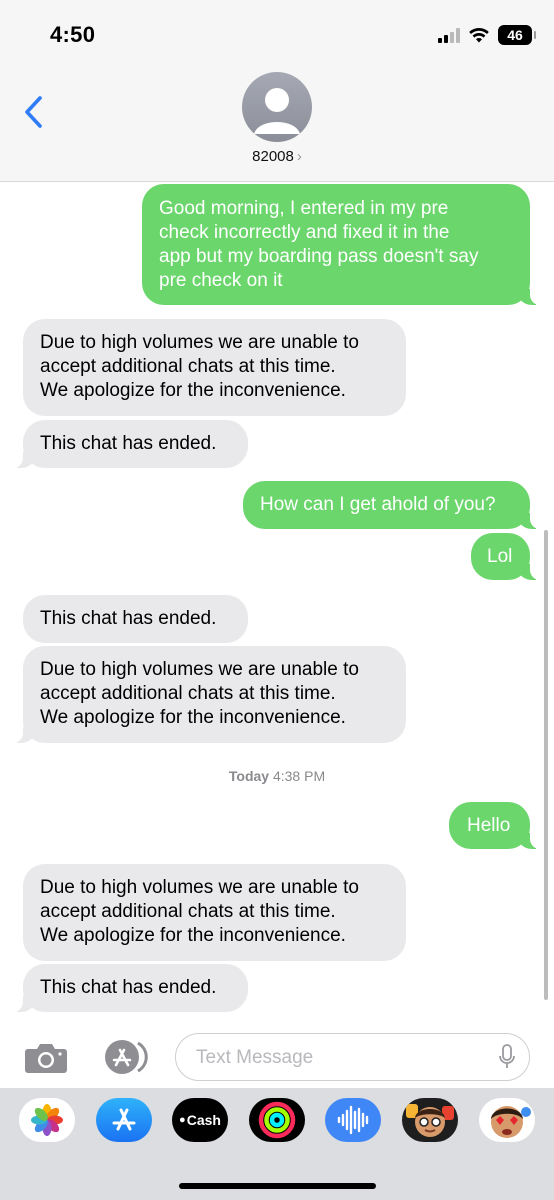  What do you see at coordinates (546, 765) in the screenshot?
I see `scrollbar` at bounding box center [546, 765].